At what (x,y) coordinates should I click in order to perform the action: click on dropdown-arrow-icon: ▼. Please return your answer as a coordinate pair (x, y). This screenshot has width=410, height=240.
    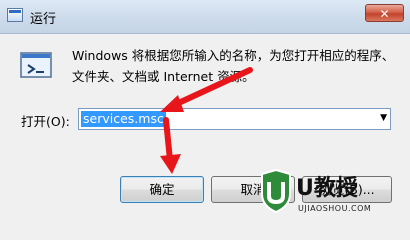
    Looking at the image, I should click on (383, 118).